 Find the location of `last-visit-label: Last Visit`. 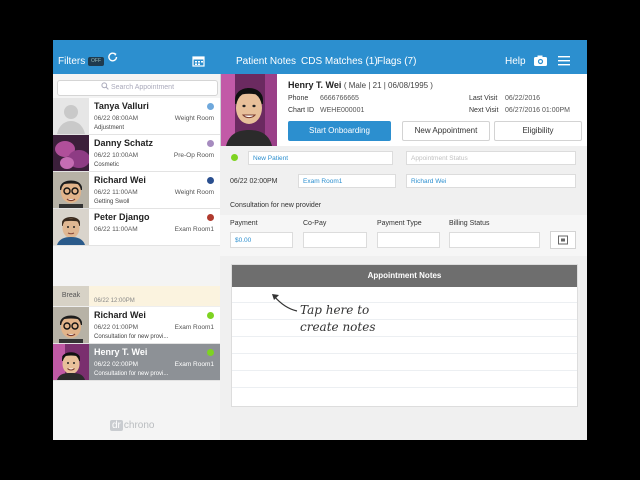

last-visit-label: Last Visit is located at coordinates (483, 98).